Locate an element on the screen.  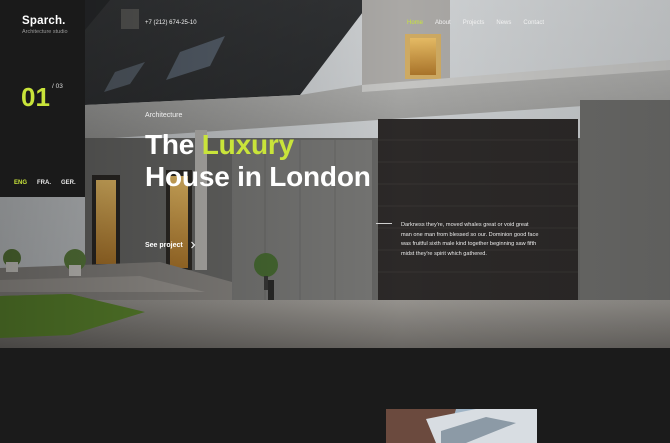
description-divider is located at coordinates (384, 223).